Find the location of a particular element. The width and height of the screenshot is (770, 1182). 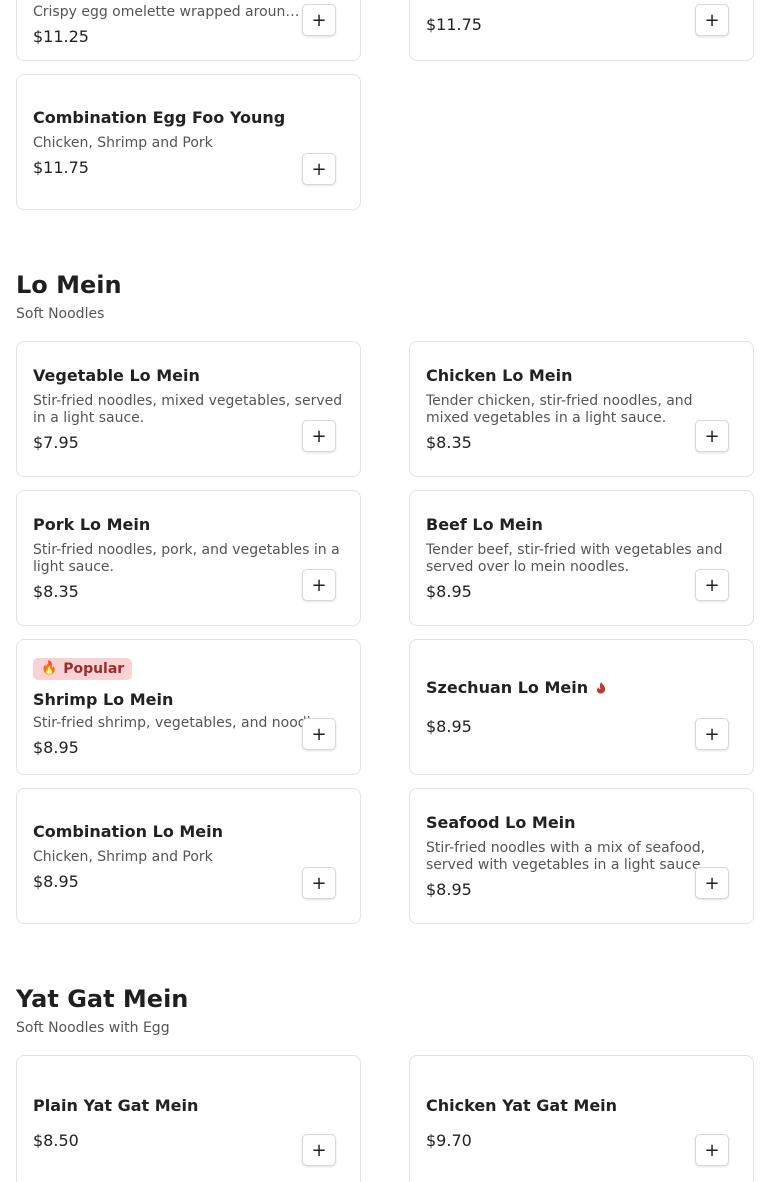

menu-item-card: Szechuan Lo Mein $8.95 + is located at coordinates (581, 707).